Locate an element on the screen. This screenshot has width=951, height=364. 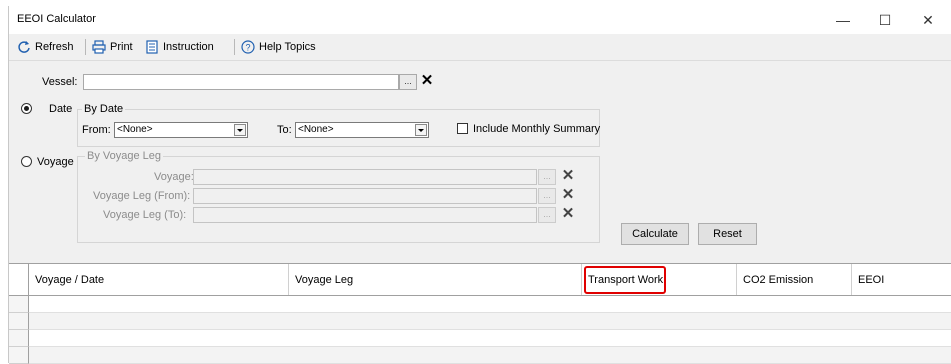
refresh-label: Refresh is located at coordinates (54, 47).